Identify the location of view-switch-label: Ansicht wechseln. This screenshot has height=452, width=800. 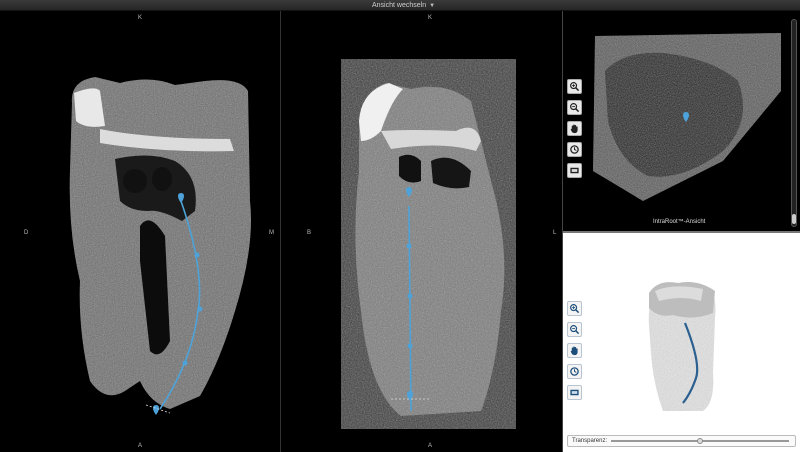
(399, 5).